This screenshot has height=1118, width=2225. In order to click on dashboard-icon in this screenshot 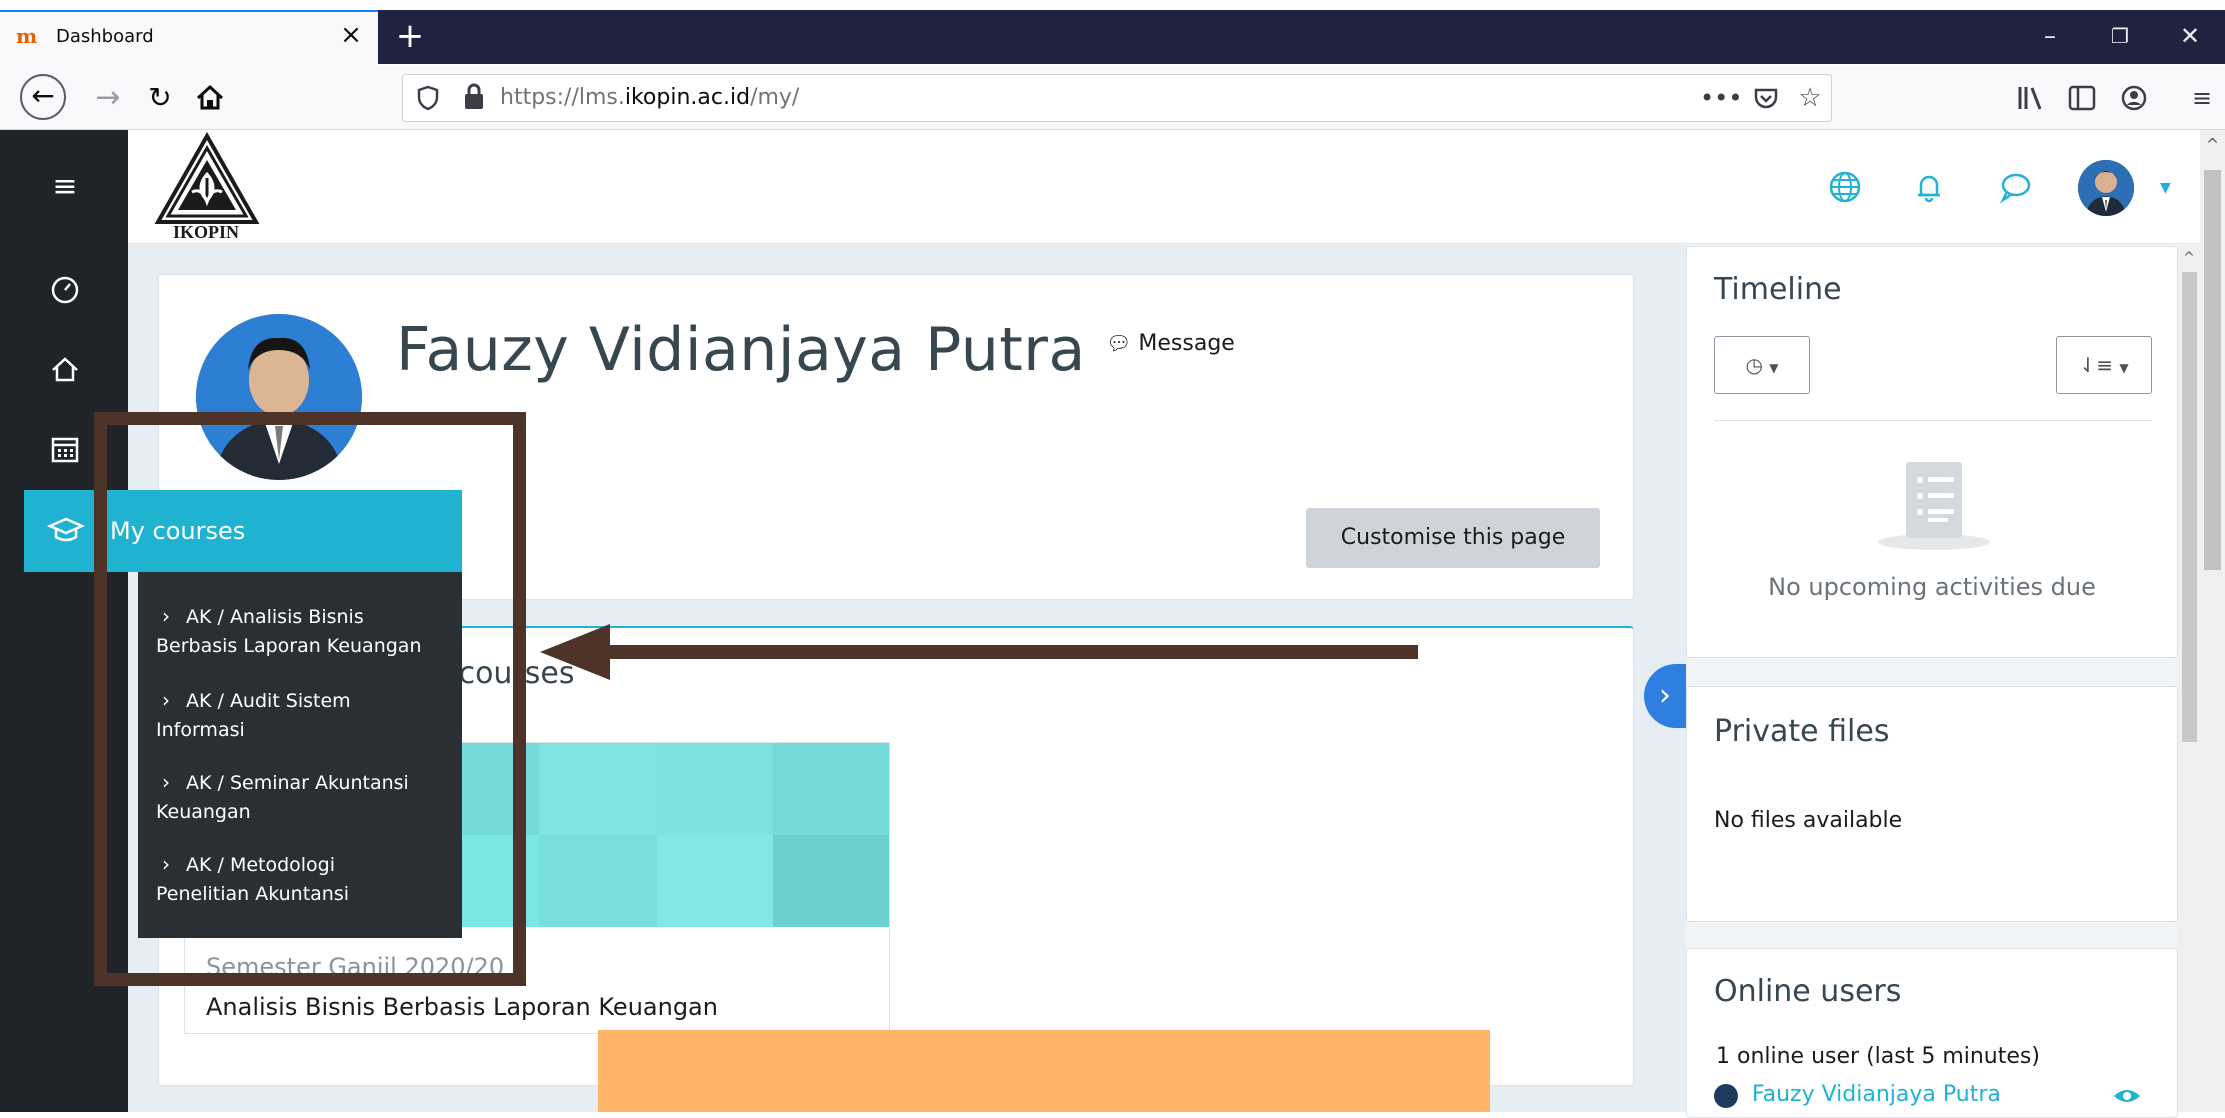, I will do `click(65, 289)`.